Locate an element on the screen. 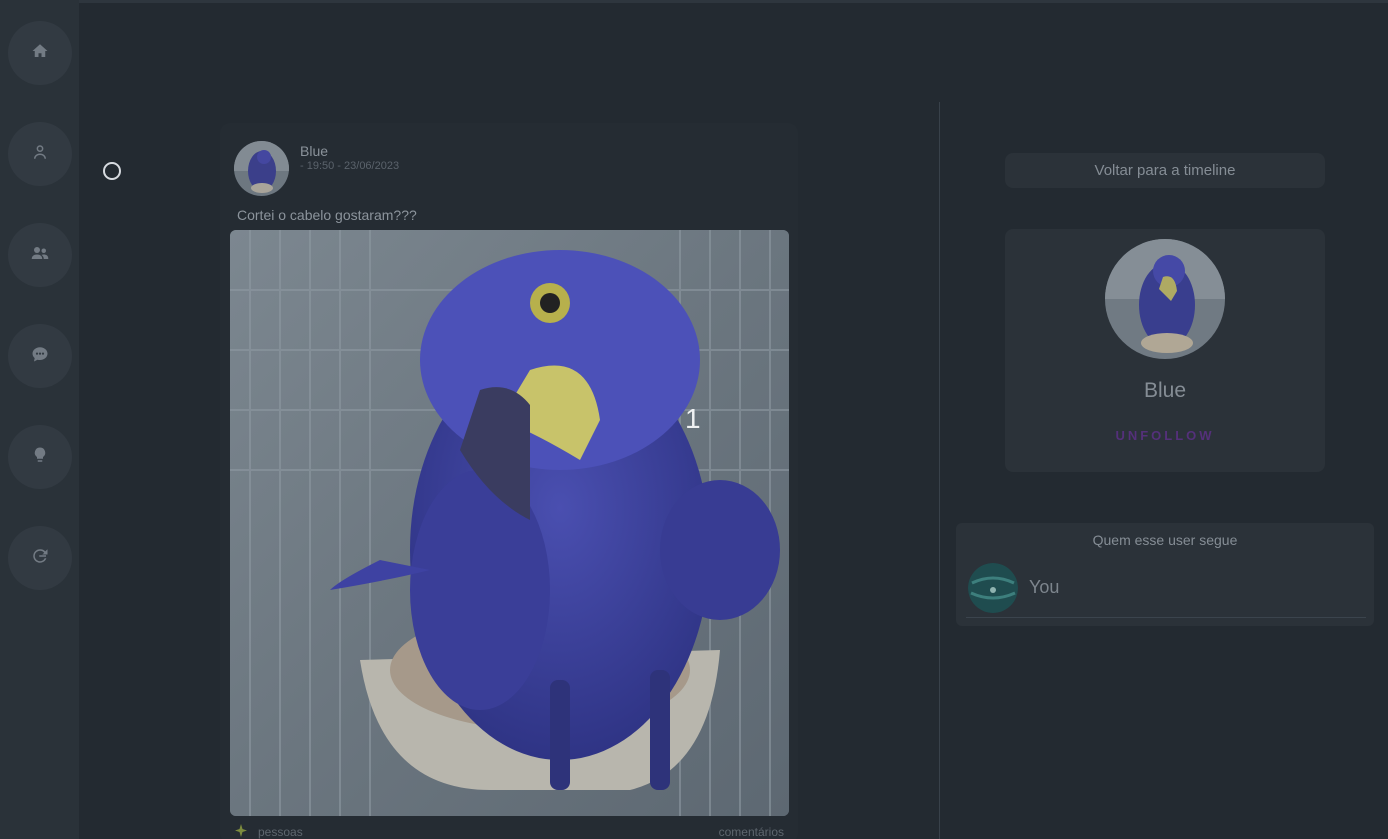 The image size is (1388, 839). following-panel: Quem esse user segue You is located at coordinates (1165, 574).